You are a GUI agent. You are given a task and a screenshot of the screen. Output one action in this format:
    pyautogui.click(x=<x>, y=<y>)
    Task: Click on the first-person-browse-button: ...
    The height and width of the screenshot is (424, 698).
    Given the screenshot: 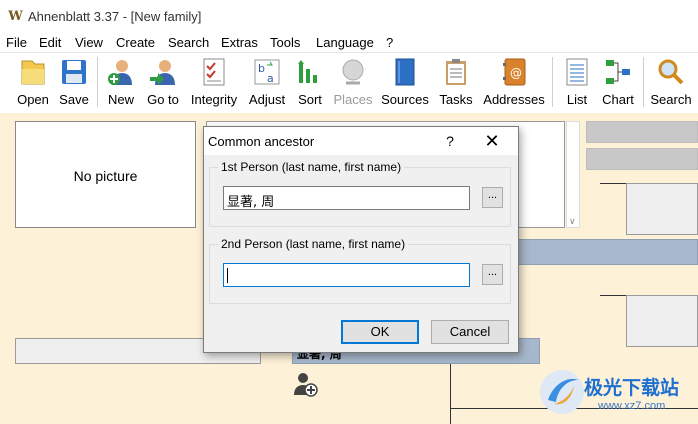 What is the action you would take?
    pyautogui.click(x=492, y=197)
    